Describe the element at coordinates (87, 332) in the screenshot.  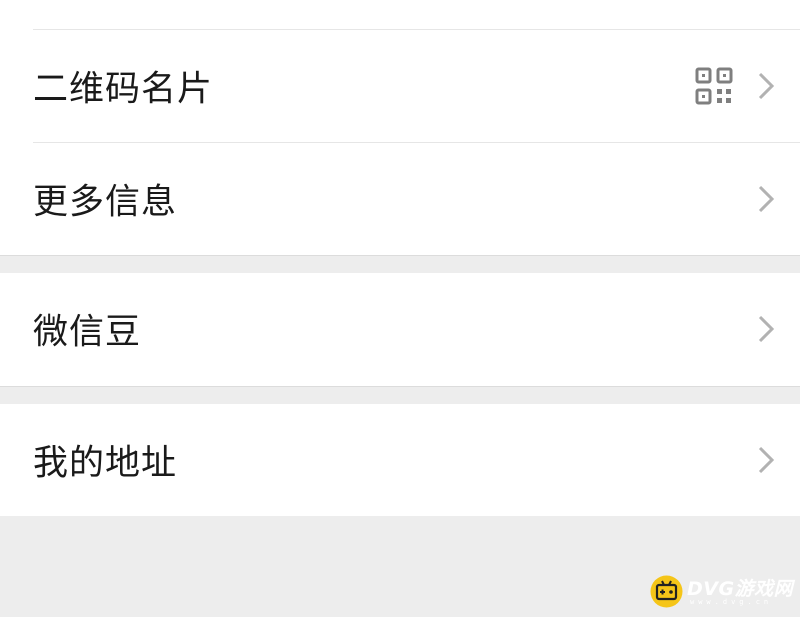
I see `menu-item-label: 微信豆` at that location.